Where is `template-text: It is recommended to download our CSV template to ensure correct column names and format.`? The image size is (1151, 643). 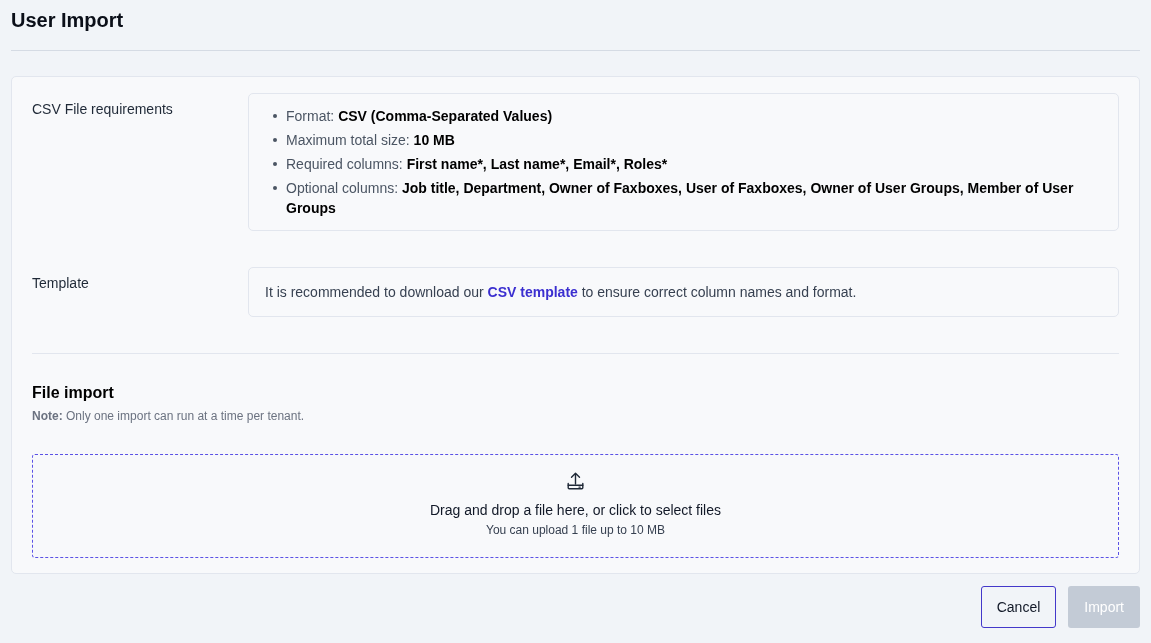 template-text: It is recommended to download our CSV template to ensure correct column names and format. is located at coordinates (561, 292).